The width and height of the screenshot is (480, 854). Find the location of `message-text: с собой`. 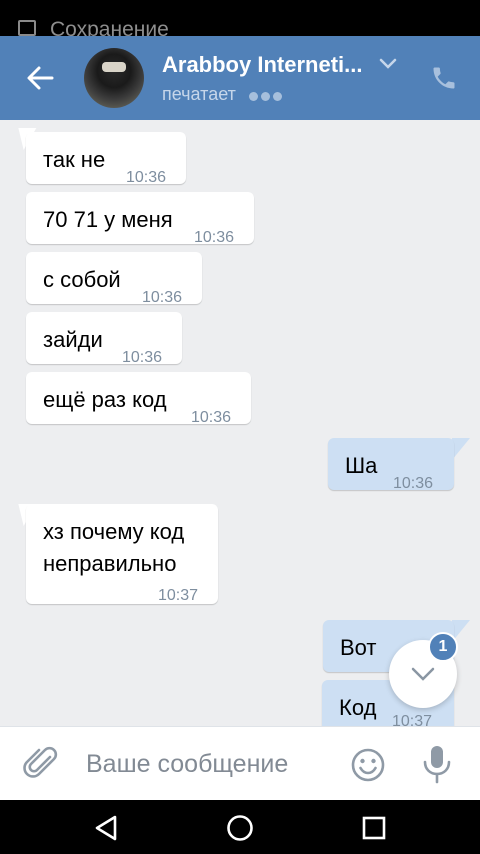

message-text: с собой is located at coordinates (82, 279).